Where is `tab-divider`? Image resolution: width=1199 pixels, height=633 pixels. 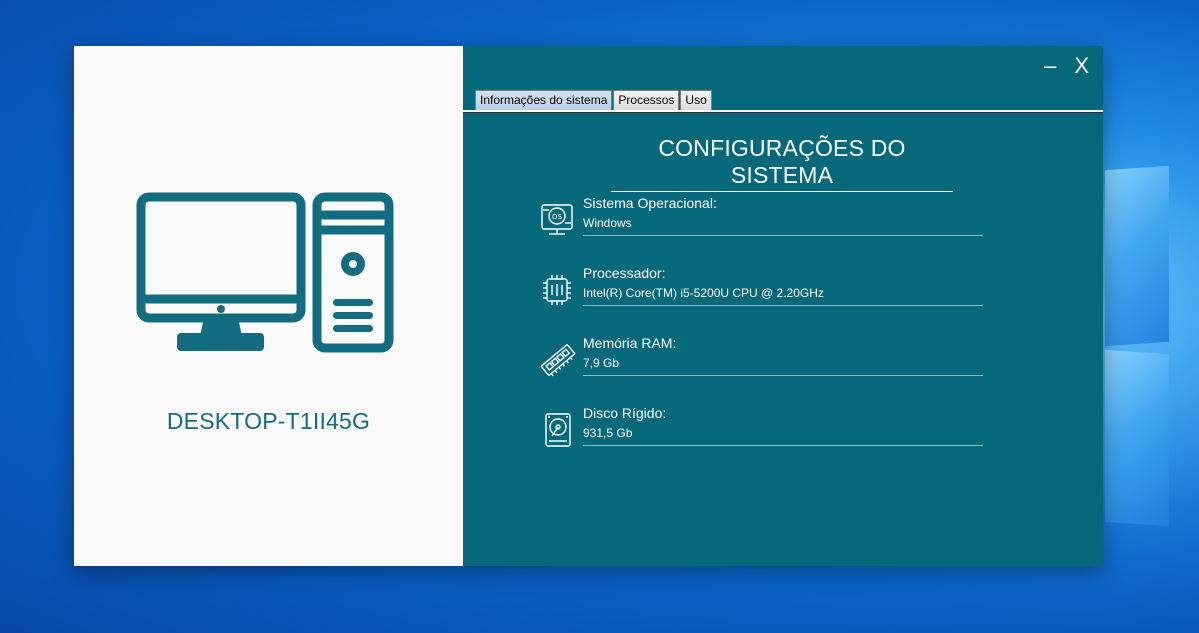
tab-divider is located at coordinates (783, 111).